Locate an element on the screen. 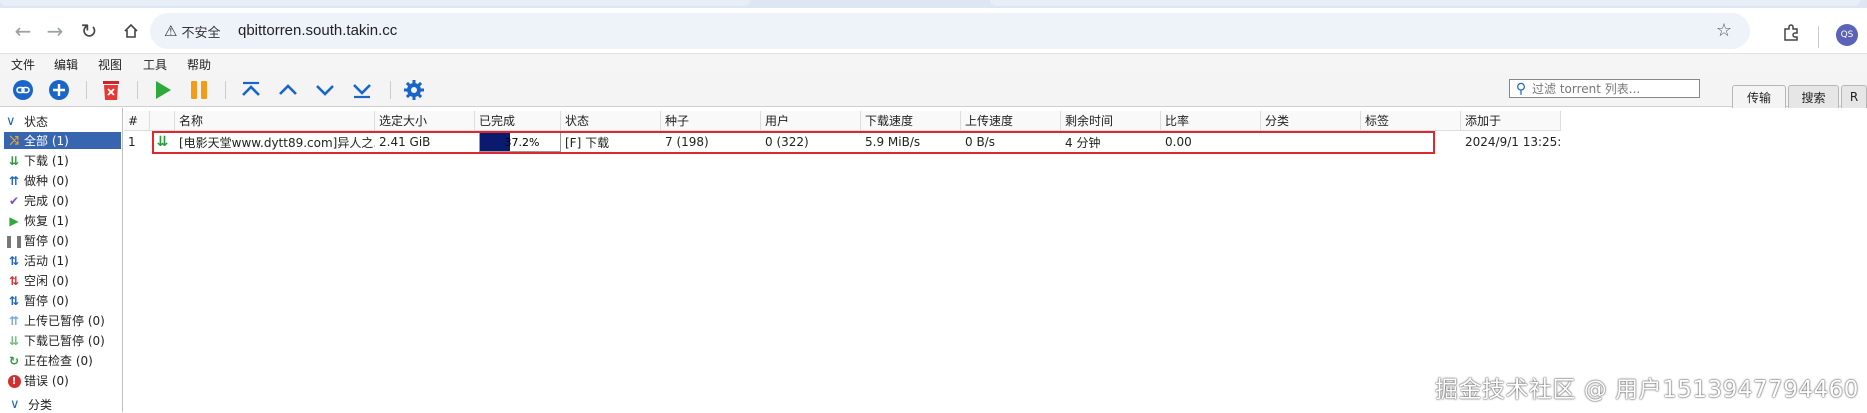  url-text: qbittorren.south.takin.cc is located at coordinates (317, 30).